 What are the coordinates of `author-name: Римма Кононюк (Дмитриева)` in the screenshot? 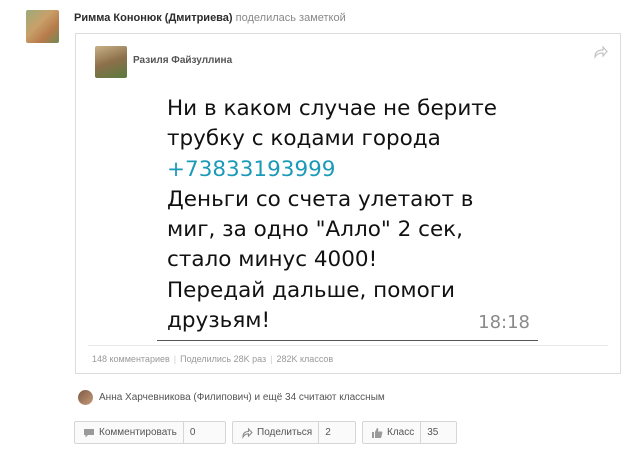 It's located at (153, 18).